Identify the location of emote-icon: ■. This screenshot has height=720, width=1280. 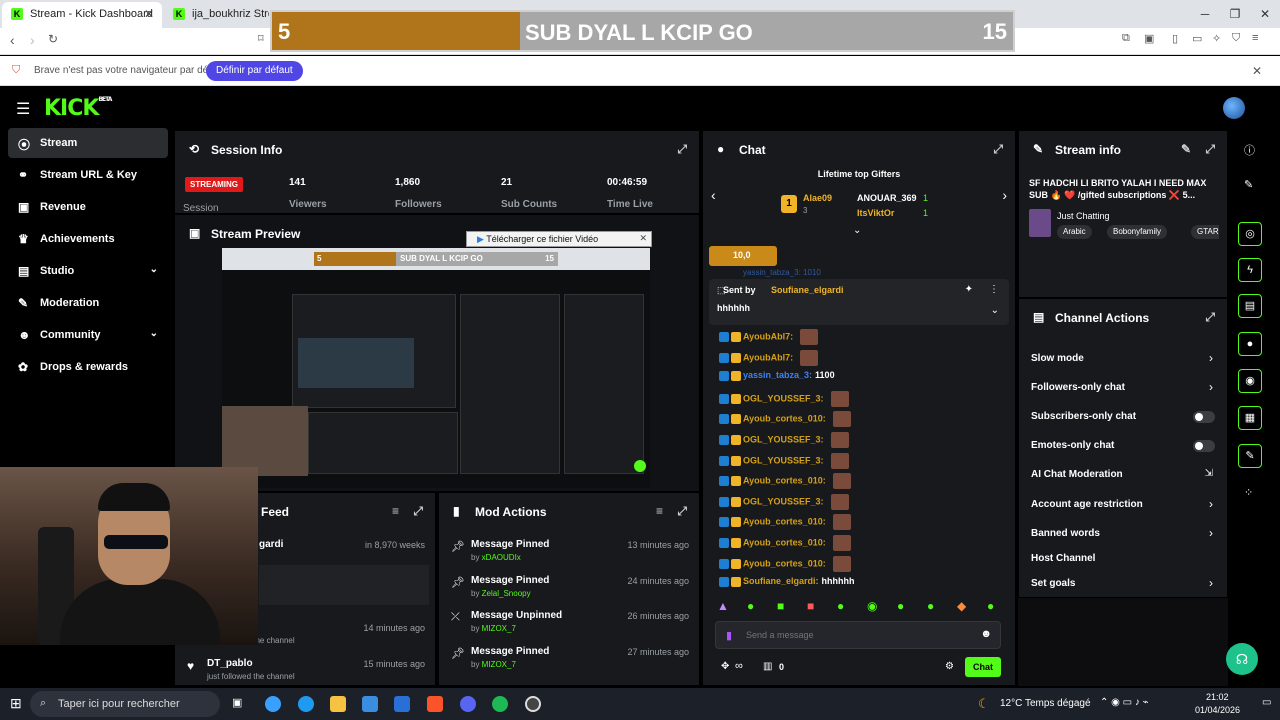
(810, 606).